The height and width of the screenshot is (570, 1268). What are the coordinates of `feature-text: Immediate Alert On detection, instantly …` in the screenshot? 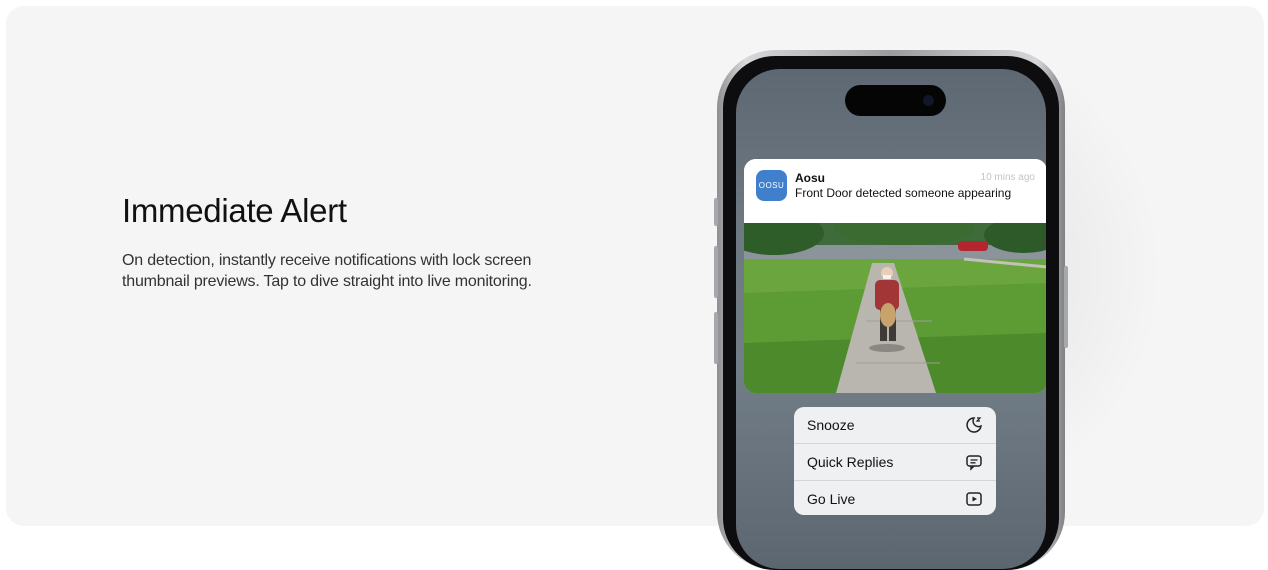 It's located at (332, 242).